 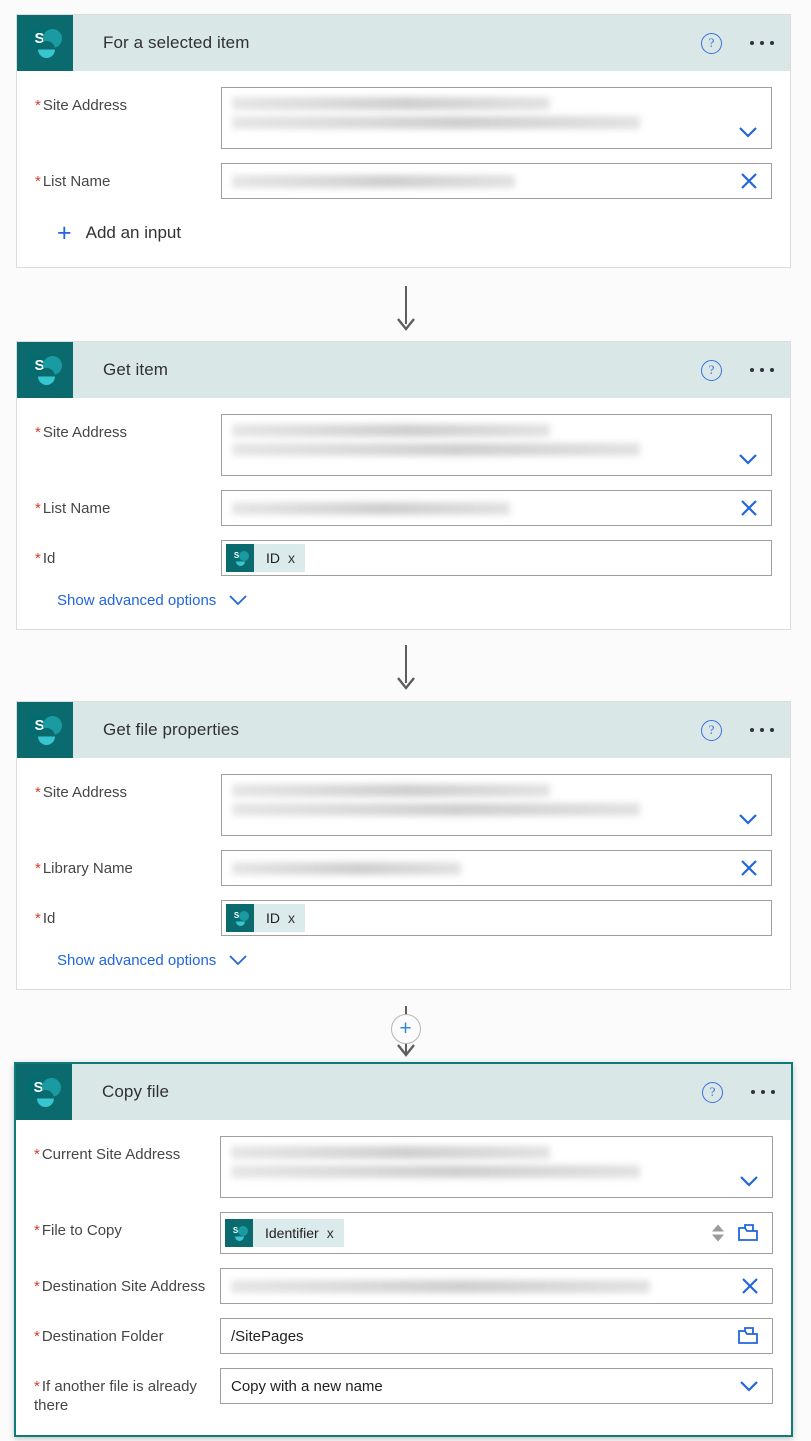 I want to click on insert-step-button: +, so click(x=405, y=1029).